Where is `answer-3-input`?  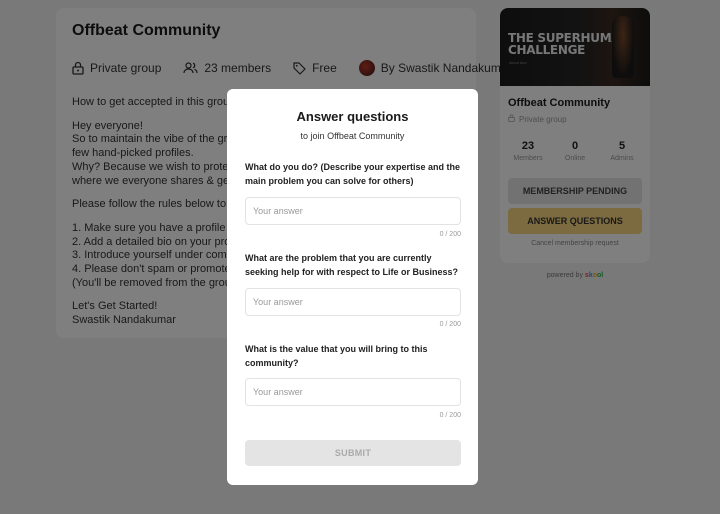
answer-3-input is located at coordinates (353, 392).